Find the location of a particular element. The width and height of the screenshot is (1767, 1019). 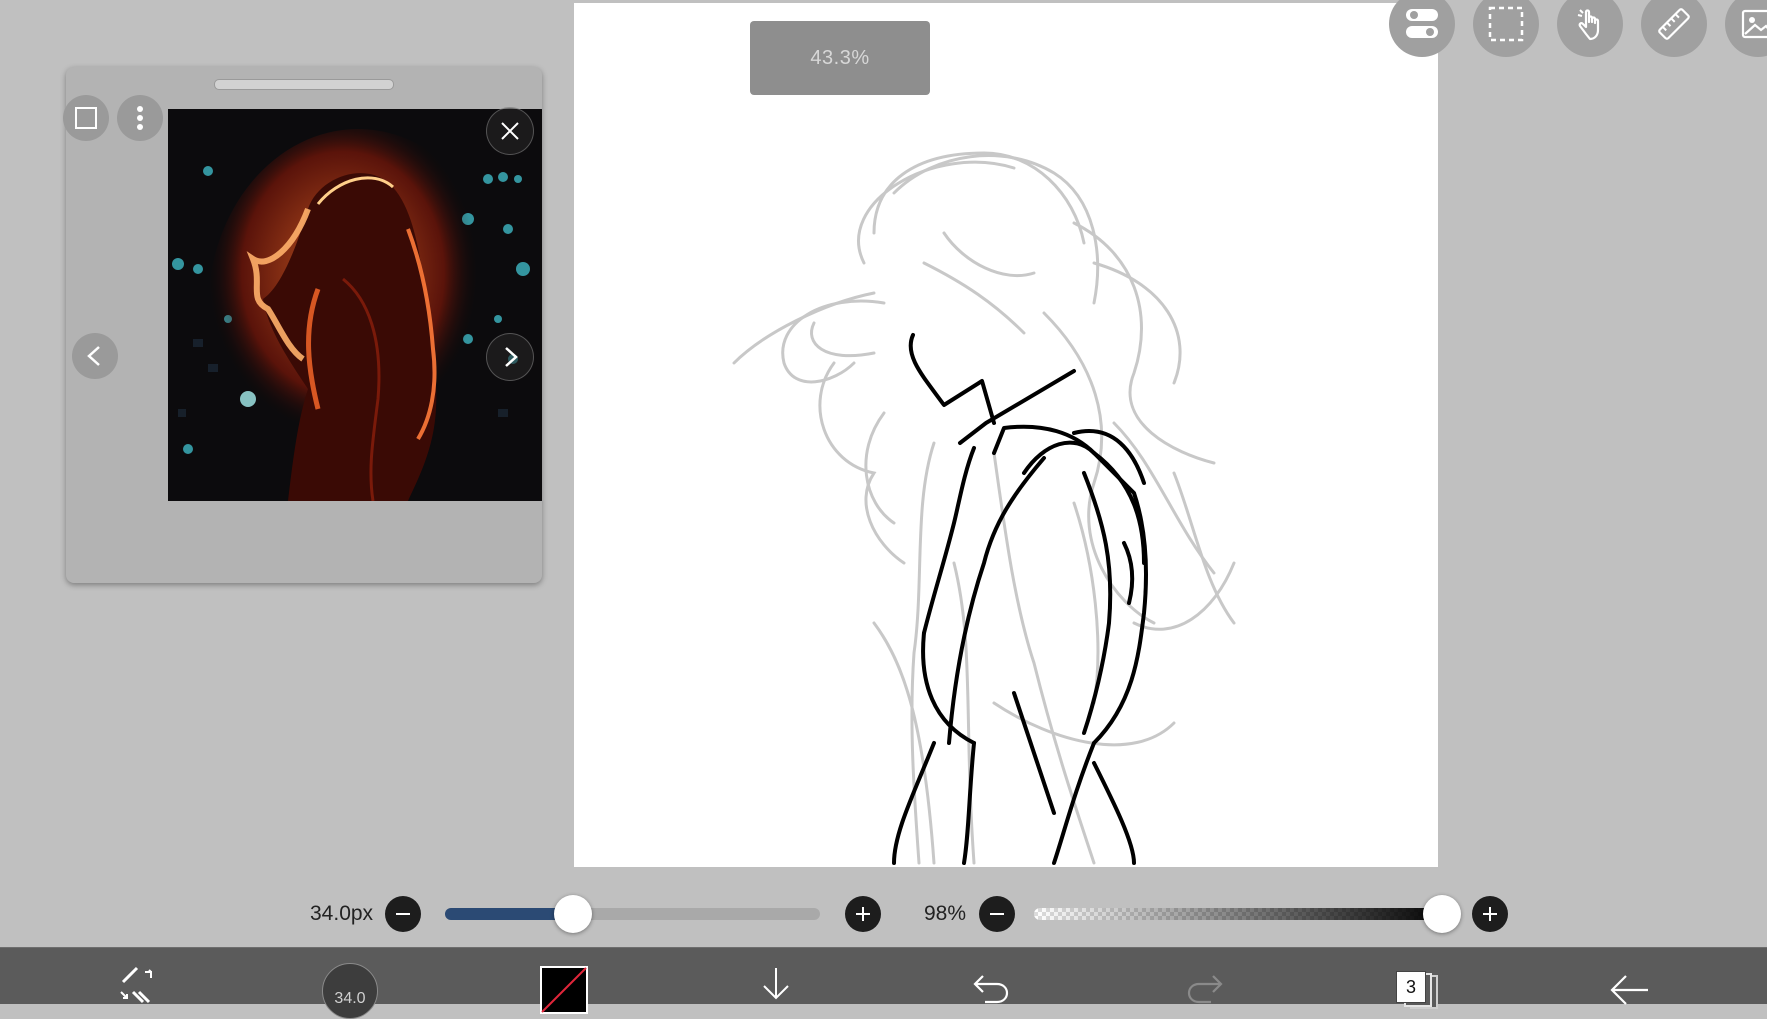

selection-button is located at coordinates (1506, 28).